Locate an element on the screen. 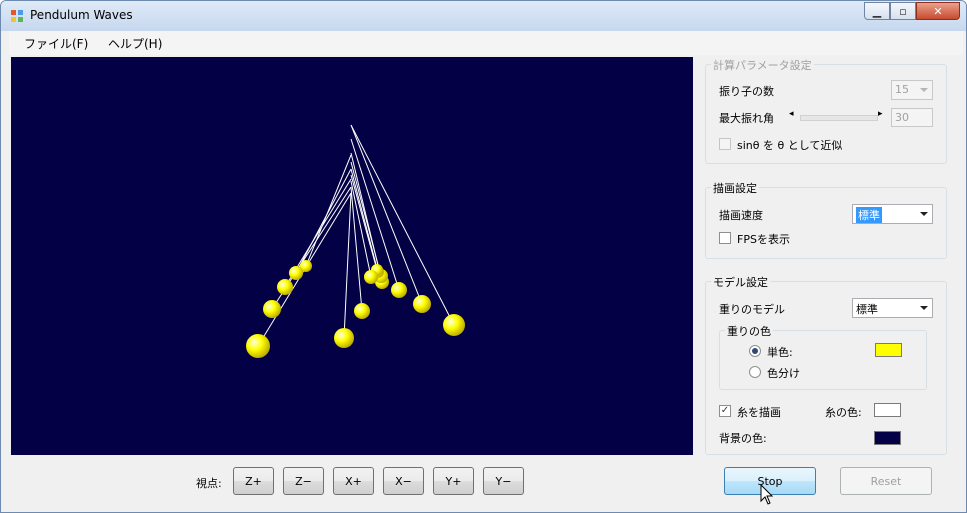  slider-right-arrow-icon: ▸ is located at coordinates (880, 114).